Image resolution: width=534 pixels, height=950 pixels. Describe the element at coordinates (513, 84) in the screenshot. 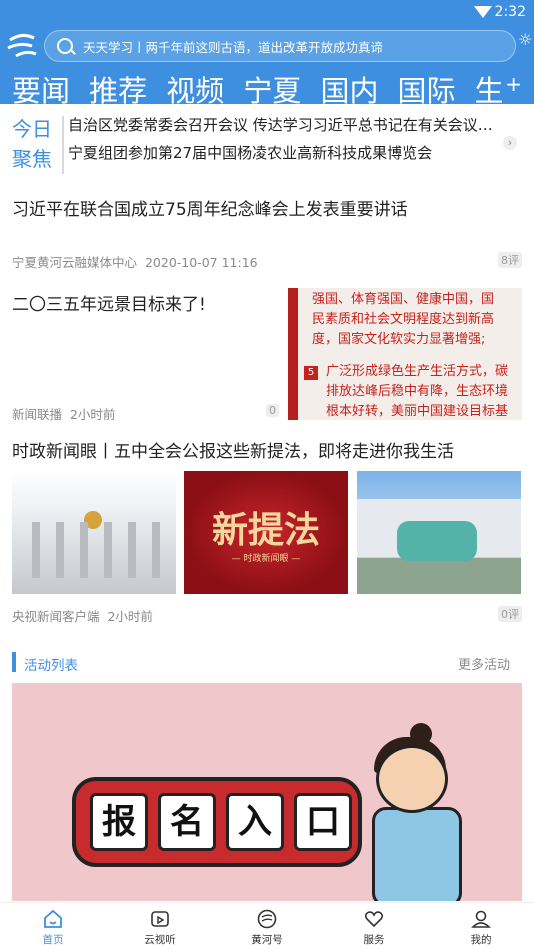

I see `add-channel-button: +` at that location.